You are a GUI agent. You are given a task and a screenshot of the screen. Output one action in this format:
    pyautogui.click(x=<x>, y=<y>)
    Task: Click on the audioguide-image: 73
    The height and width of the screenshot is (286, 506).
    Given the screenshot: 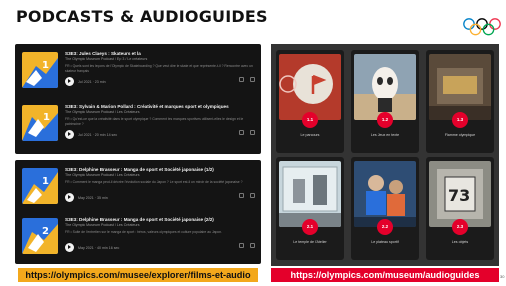 What is the action you would take?
    pyautogui.click(x=460, y=194)
    